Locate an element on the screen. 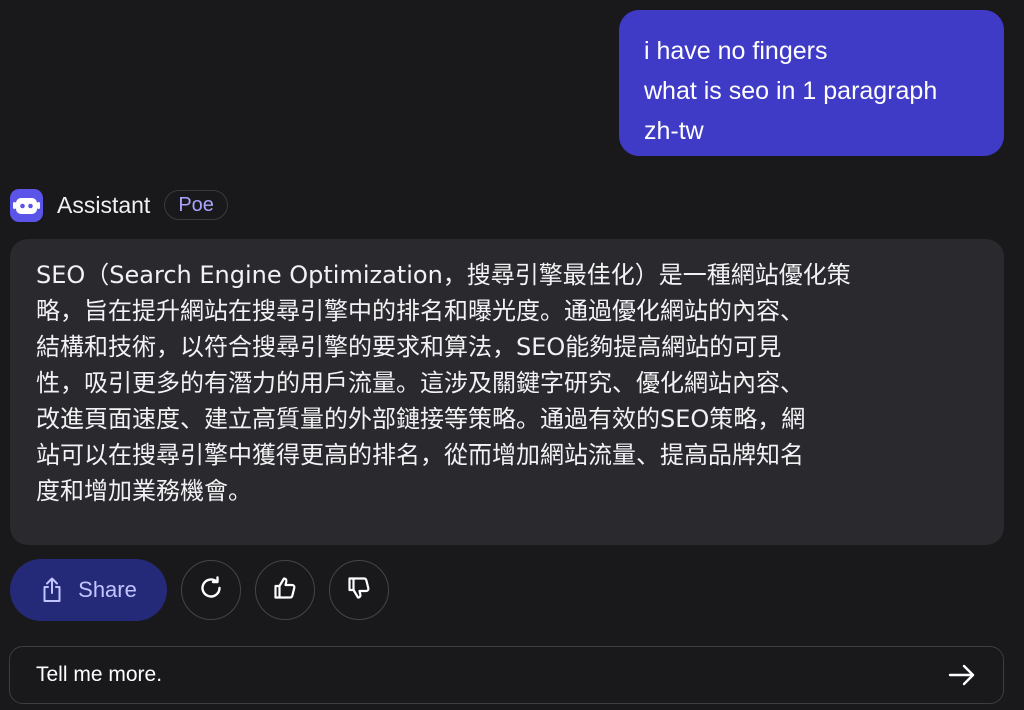 Image resolution: width=1024 pixels, height=710 pixels. thumbs-down-icon is located at coordinates (359, 590).